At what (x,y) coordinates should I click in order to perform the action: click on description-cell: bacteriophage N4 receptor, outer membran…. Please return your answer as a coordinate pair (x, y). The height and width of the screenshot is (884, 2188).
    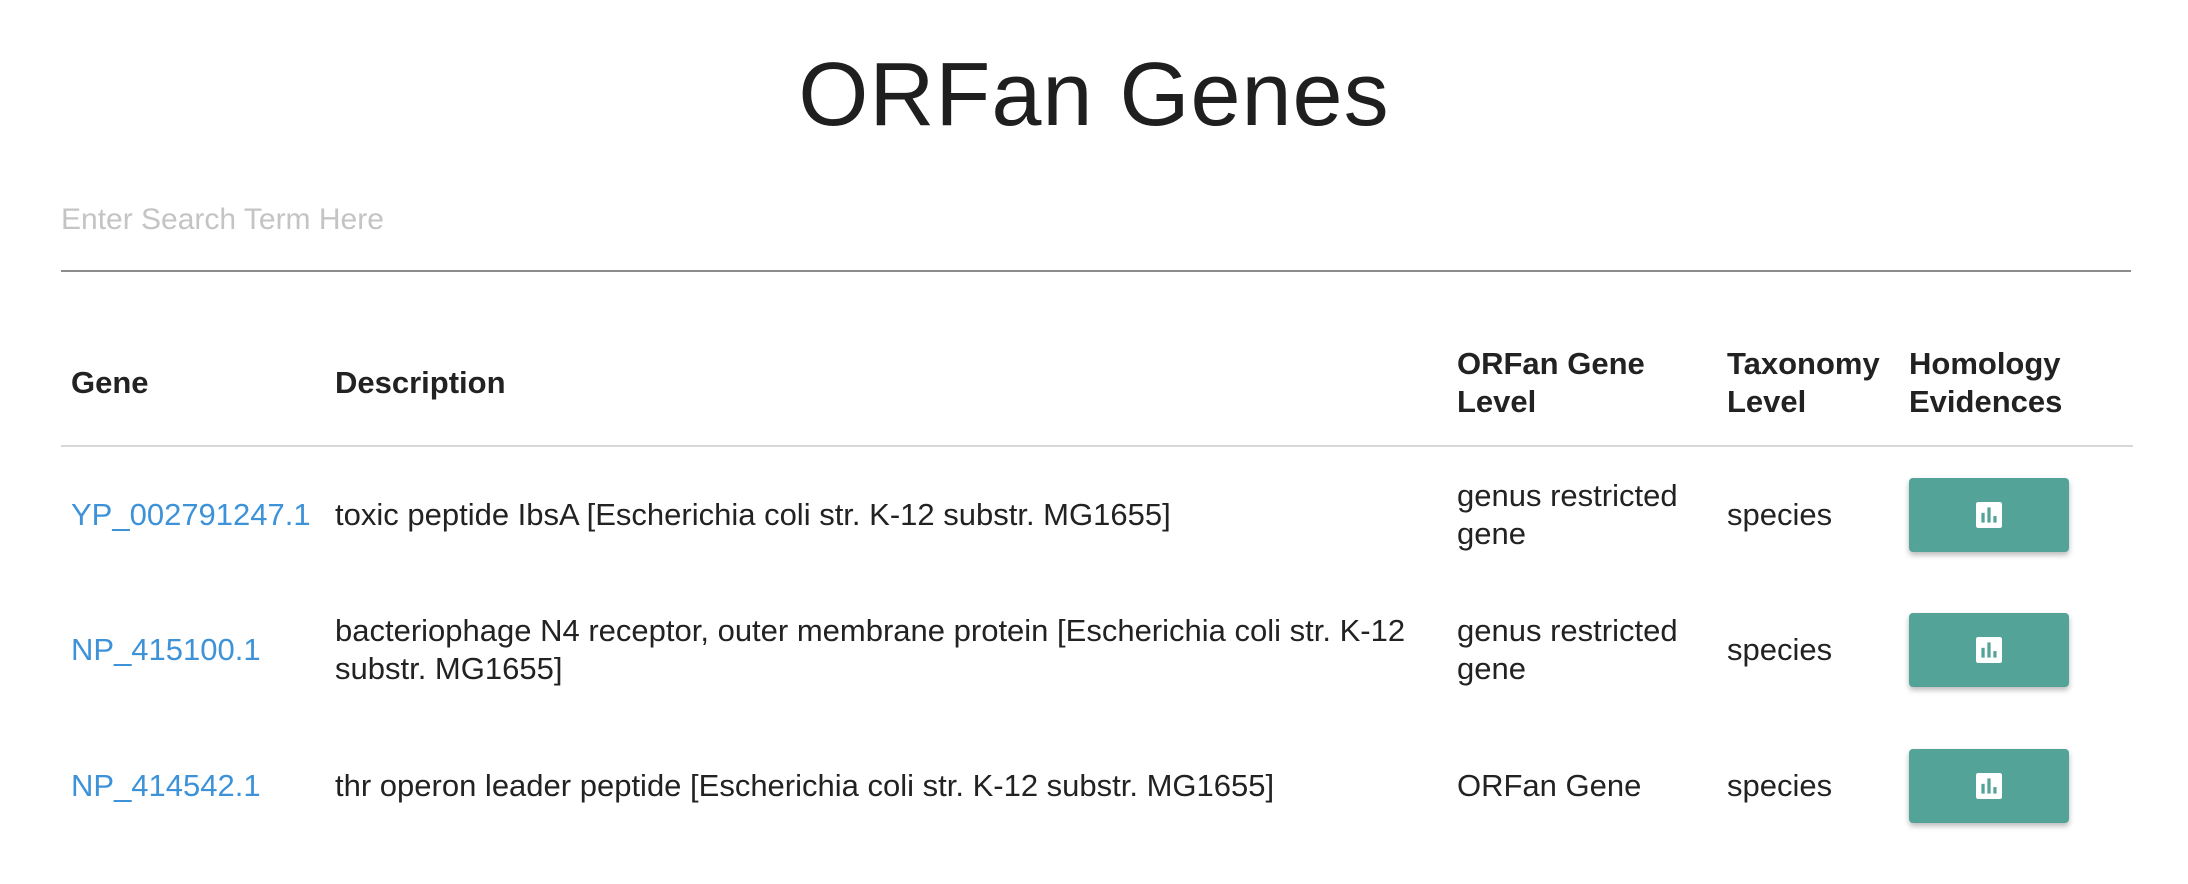
    Looking at the image, I should click on (870, 649).